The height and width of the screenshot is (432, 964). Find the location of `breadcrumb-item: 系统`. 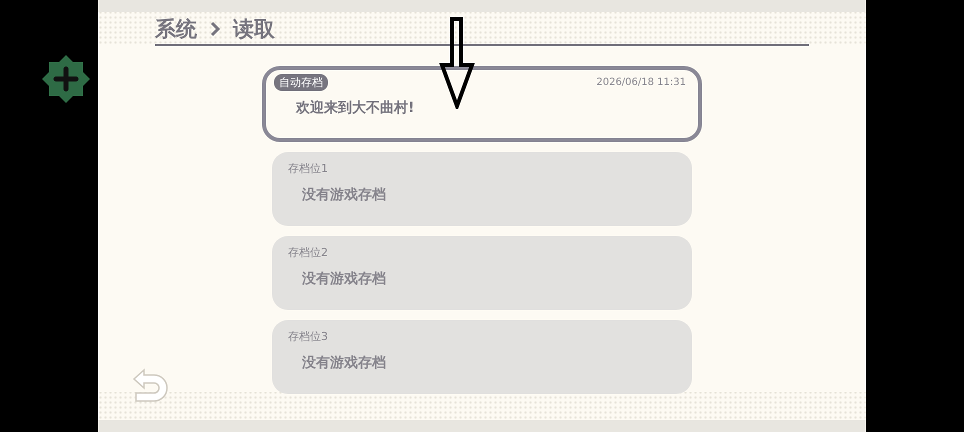

breadcrumb-item: 系统 is located at coordinates (176, 29).